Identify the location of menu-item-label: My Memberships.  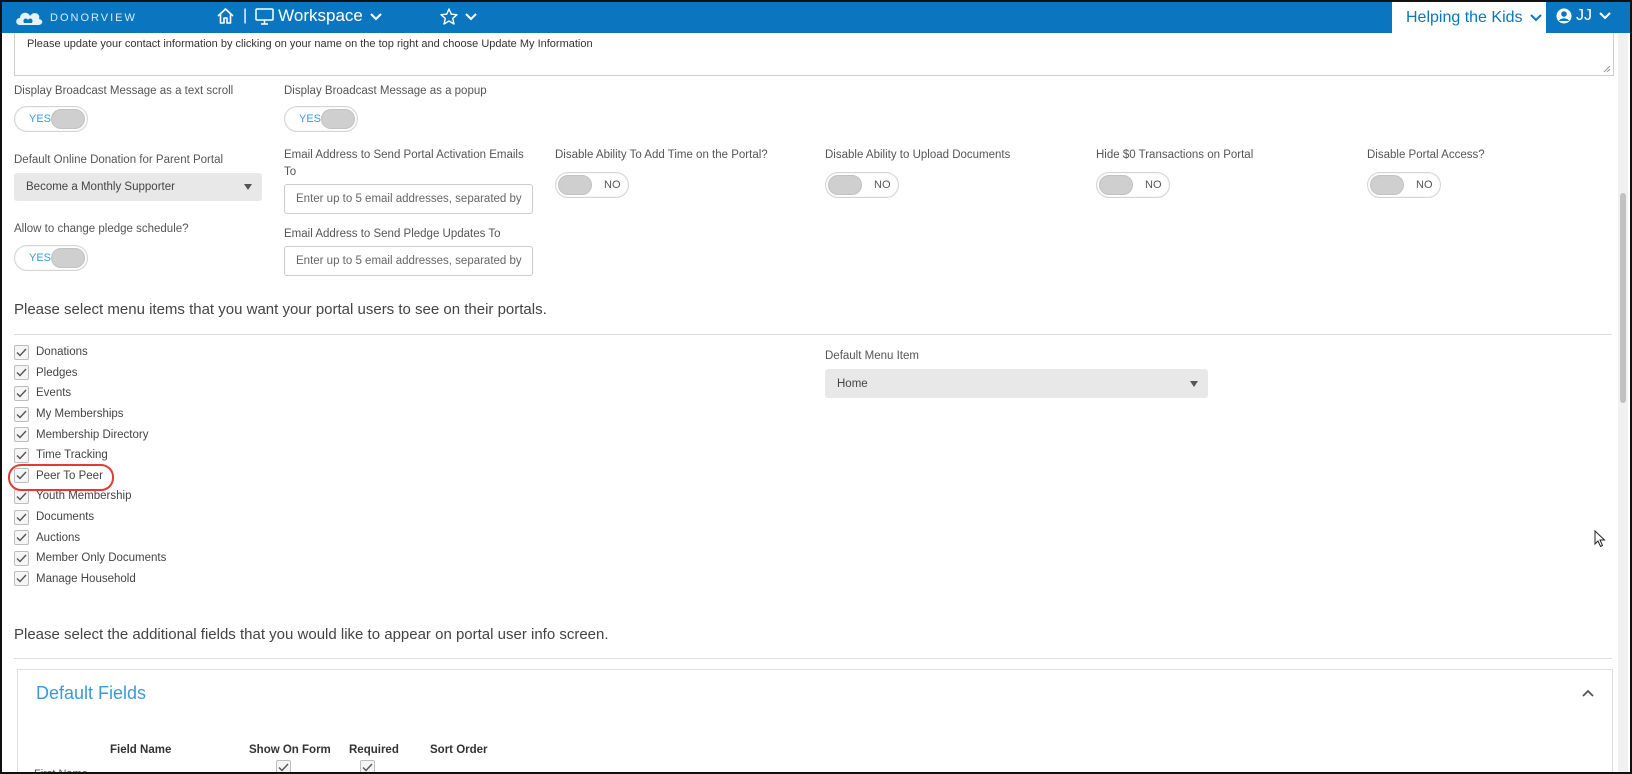
(80, 414).